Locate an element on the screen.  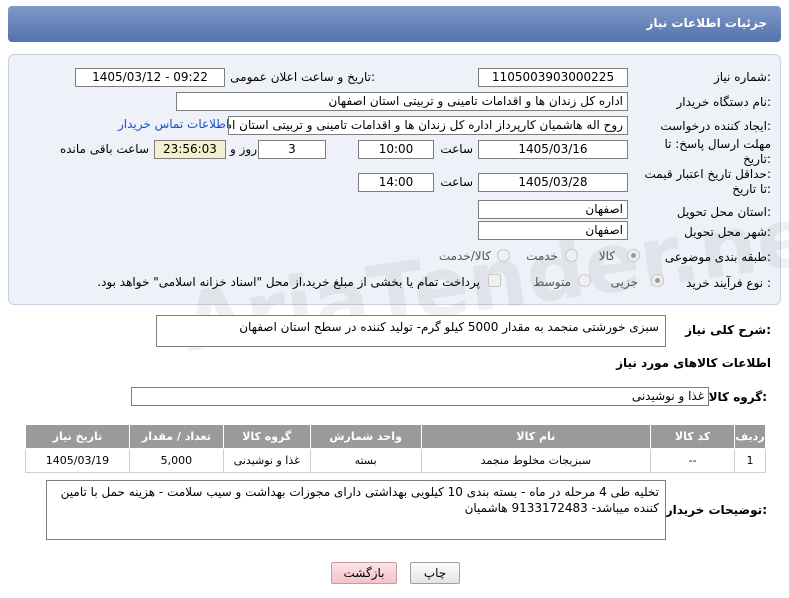
col-name-header: نام کالا is located at coordinates (536, 436).